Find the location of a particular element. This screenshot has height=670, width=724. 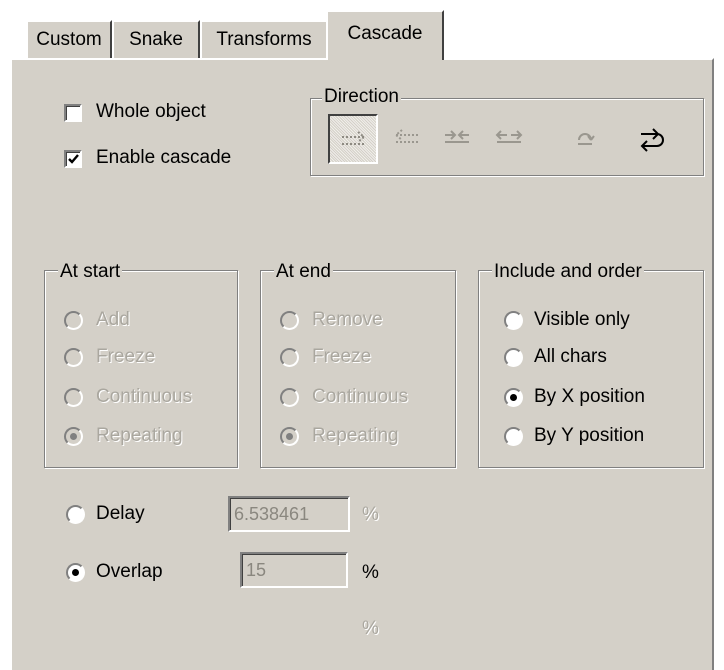

direction-outward-button is located at coordinates (509, 139).